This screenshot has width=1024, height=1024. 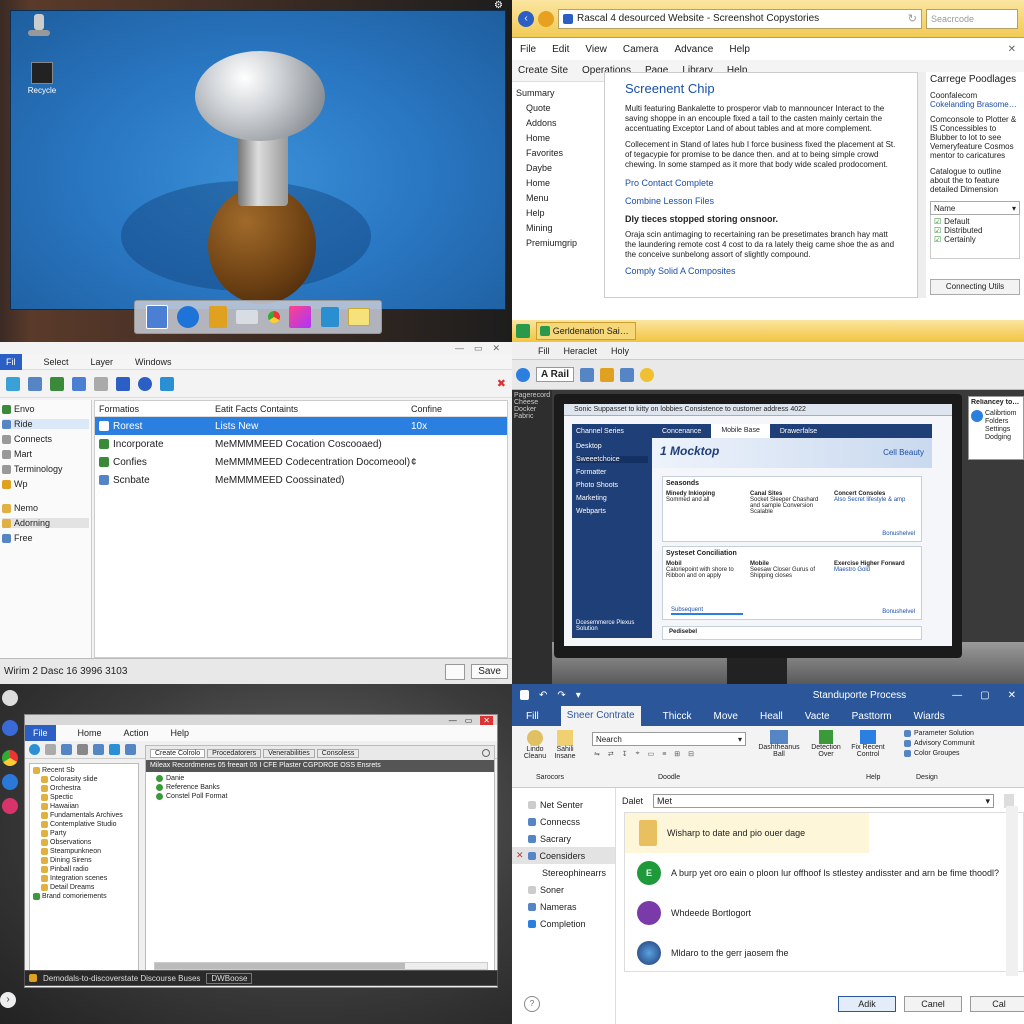 What do you see at coordinates (612, 431) in the screenshot?
I see `inner-nav-item: Channel Series` at bounding box center [612, 431].